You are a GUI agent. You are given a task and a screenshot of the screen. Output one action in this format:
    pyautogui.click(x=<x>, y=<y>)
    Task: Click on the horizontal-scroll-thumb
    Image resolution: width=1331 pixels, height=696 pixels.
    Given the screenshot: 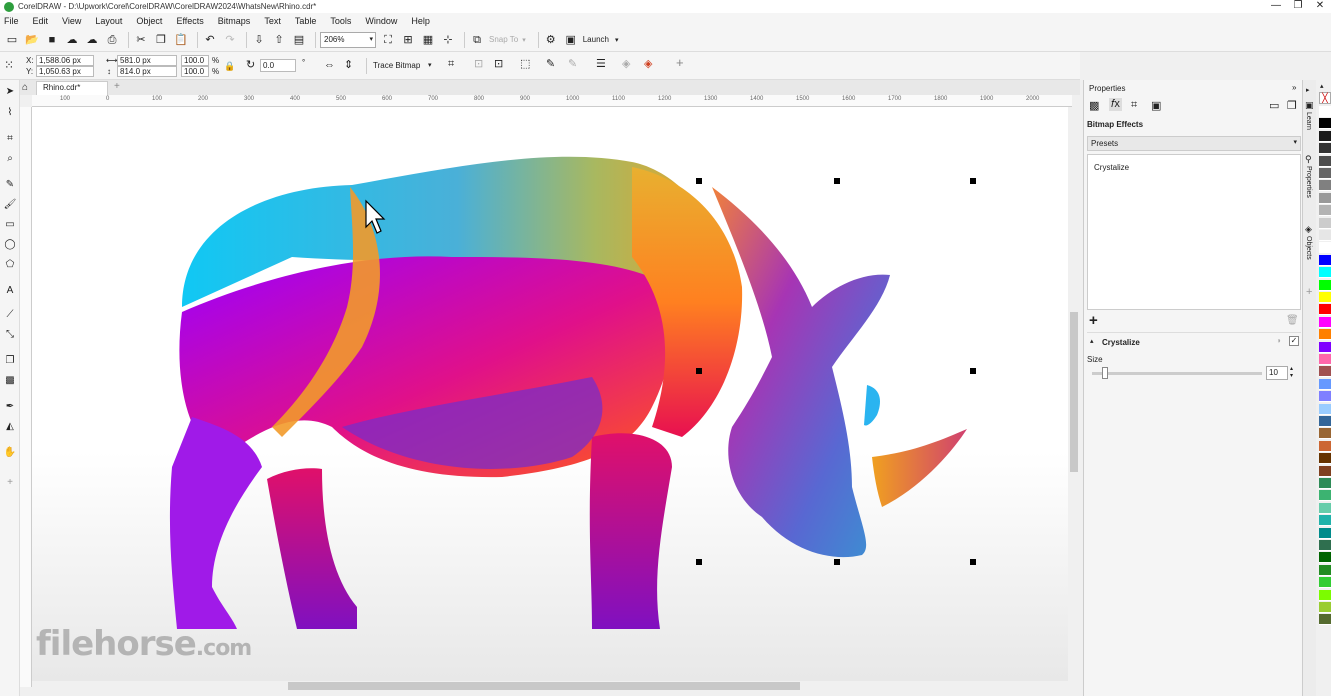 What is the action you would take?
    pyautogui.click(x=544, y=686)
    